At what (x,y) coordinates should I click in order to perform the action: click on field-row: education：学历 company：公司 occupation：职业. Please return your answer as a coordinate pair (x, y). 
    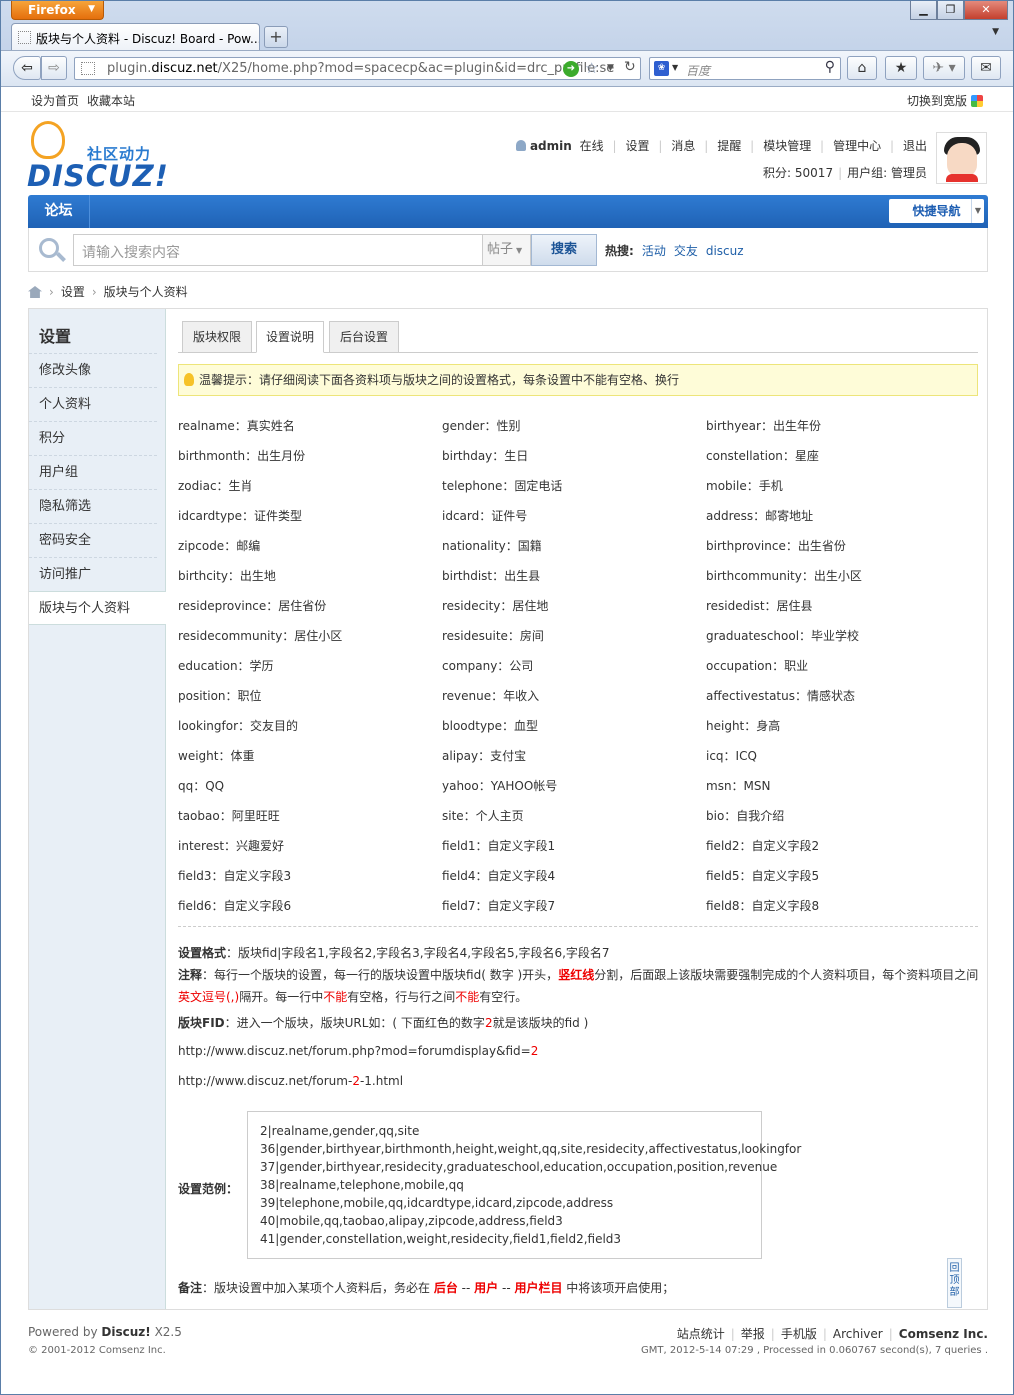
    Looking at the image, I should click on (578, 666).